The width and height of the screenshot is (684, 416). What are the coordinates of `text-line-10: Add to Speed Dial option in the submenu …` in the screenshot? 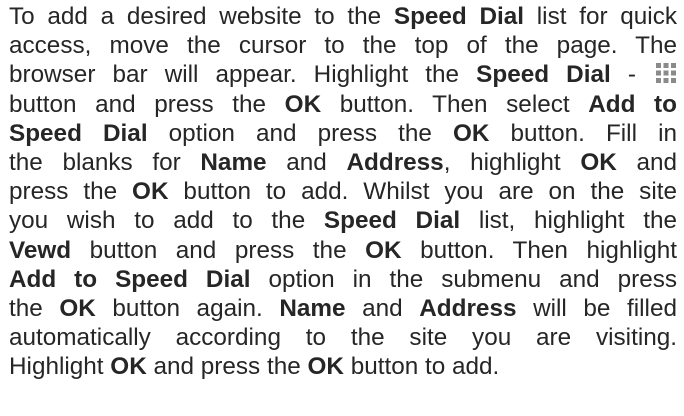 It's located at (343, 279).